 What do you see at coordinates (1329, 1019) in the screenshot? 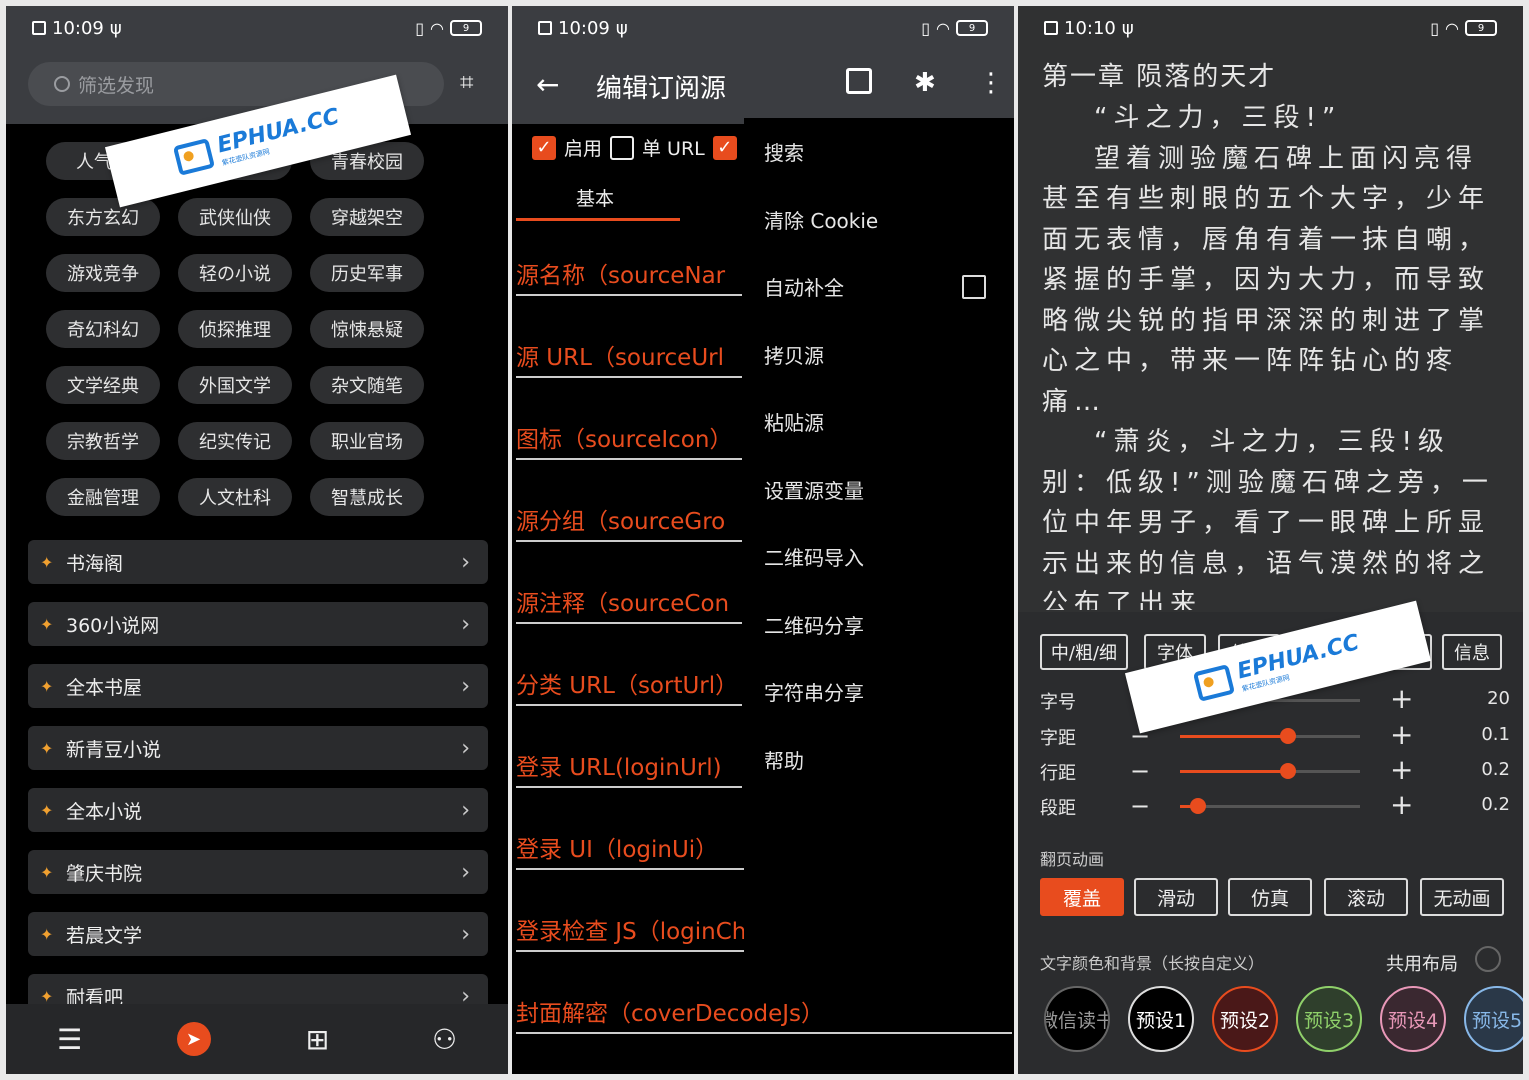
I see `preset-3: 预设3` at bounding box center [1329, 1019].